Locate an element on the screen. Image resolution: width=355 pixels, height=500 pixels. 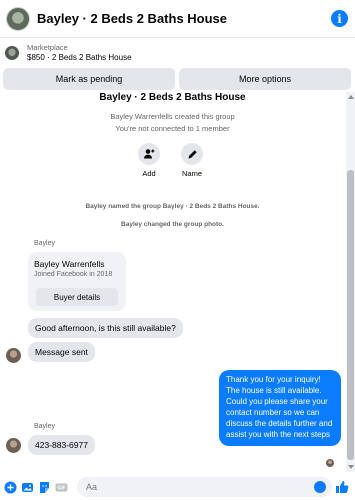
marketplace-label: Marketplace is located at coordinates (47, 48).